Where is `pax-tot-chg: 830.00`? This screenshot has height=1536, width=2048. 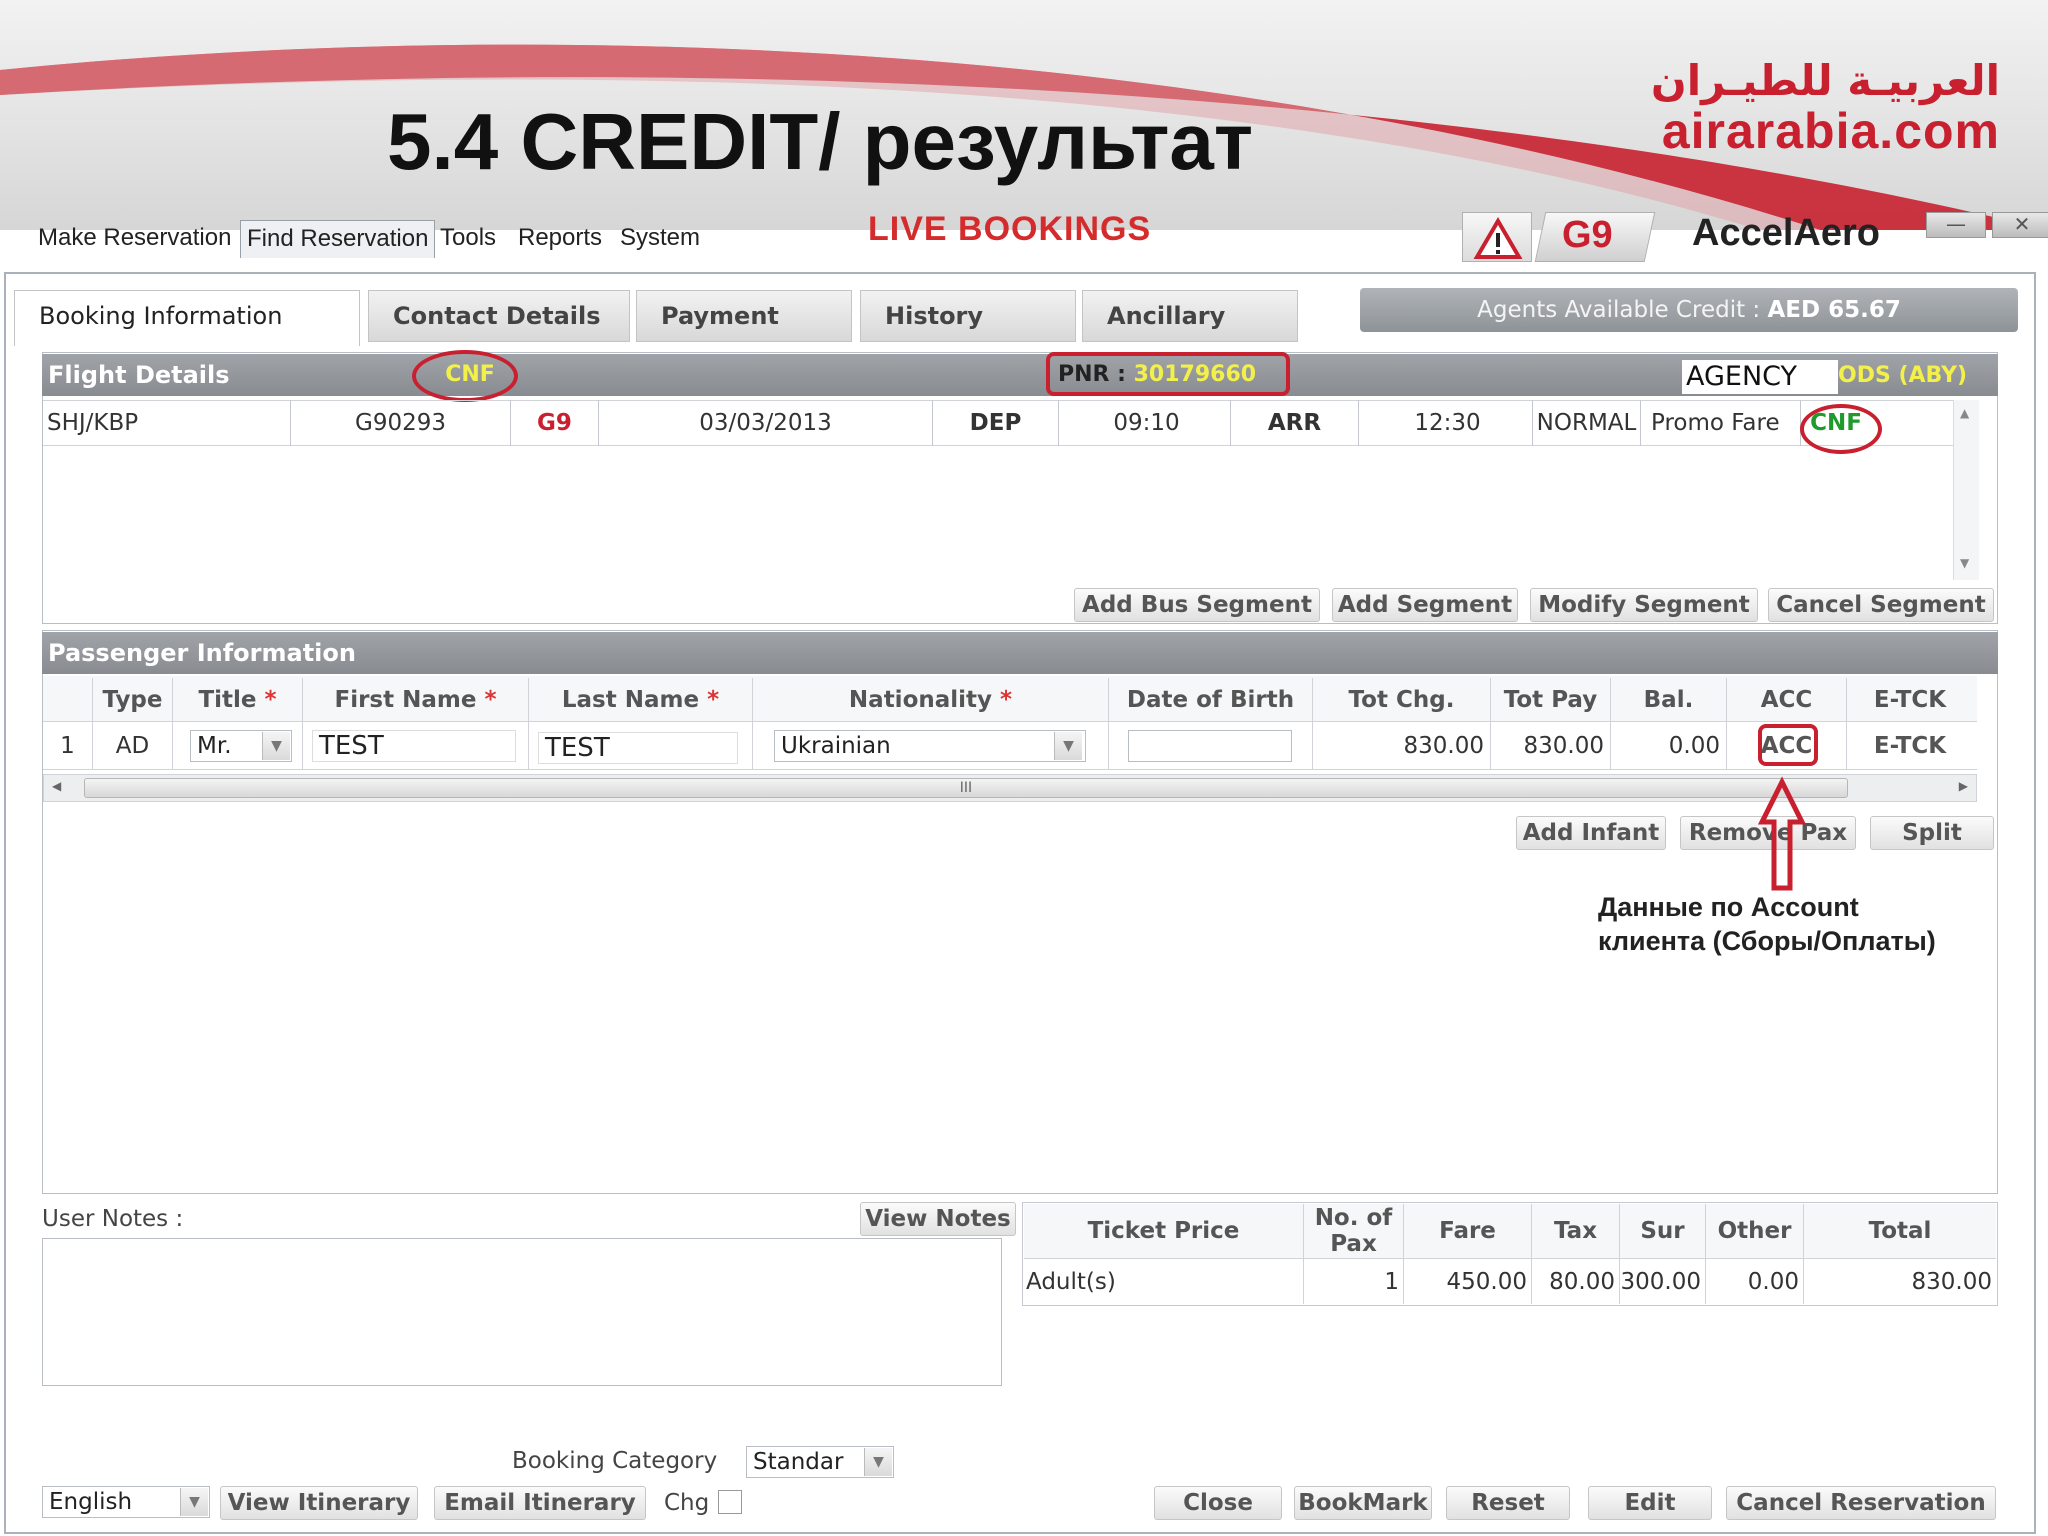 pax-tot-chg: 830.00 is located at coordinates (1402, 746).